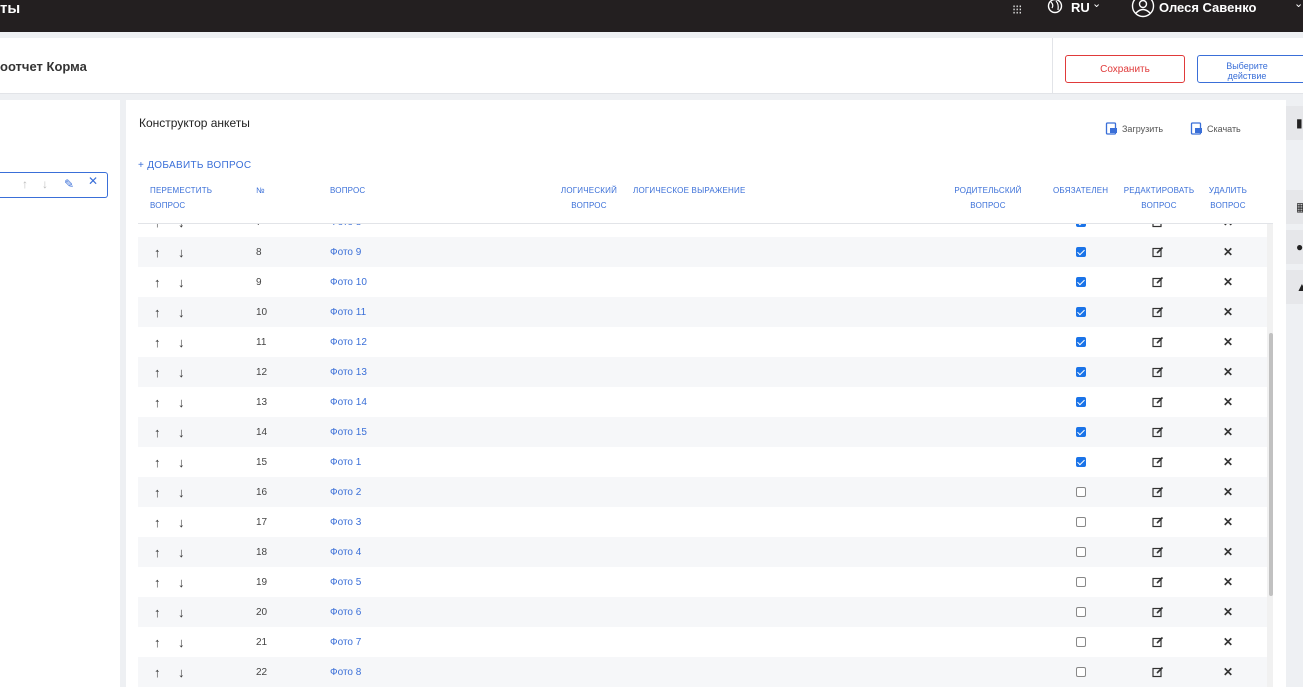 The width and height of the screenshot is (1303, 687). What do you see at coordinates (348, 402) in the screenshot?
I see `question-link: Фото 14` at bounding box center [348, 402].